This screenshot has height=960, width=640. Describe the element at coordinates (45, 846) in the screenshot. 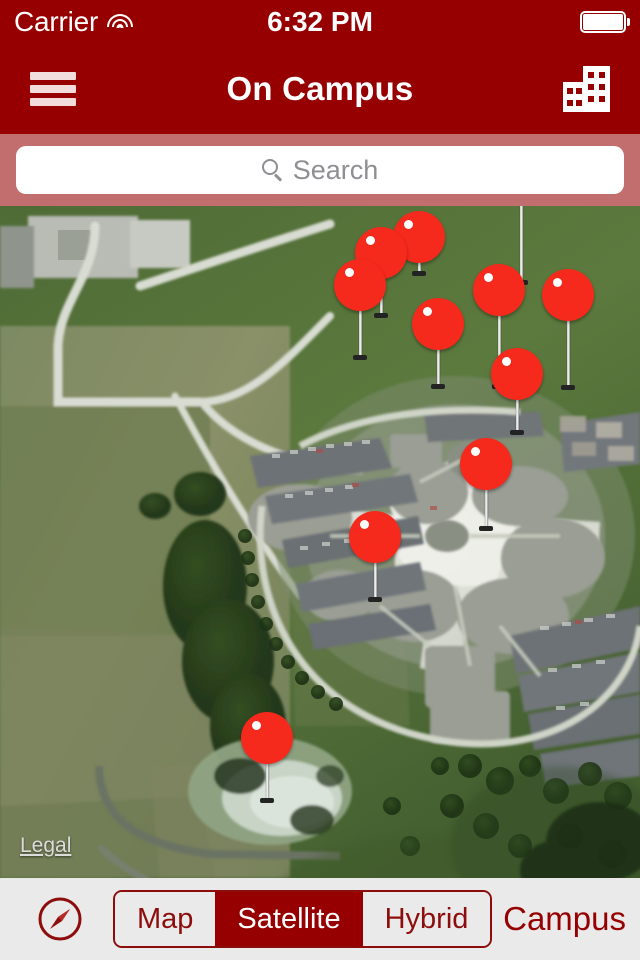

I see `legal-link: Legal` at that location.